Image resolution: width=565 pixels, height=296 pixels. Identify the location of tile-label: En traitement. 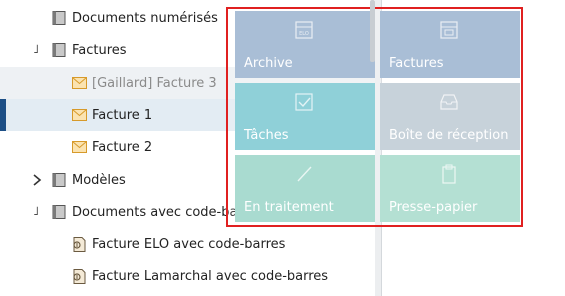
(289, 207).